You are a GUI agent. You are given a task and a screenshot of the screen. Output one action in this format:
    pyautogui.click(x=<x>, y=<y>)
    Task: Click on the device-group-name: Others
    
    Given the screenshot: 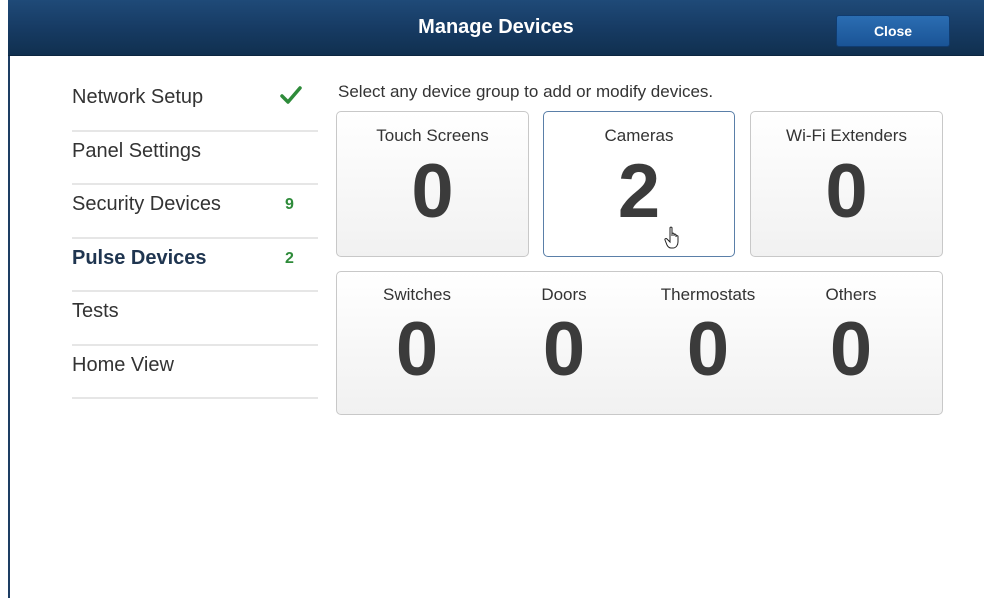 What is the action you would take?
    pyautogui.click(x=851, y=294)
    